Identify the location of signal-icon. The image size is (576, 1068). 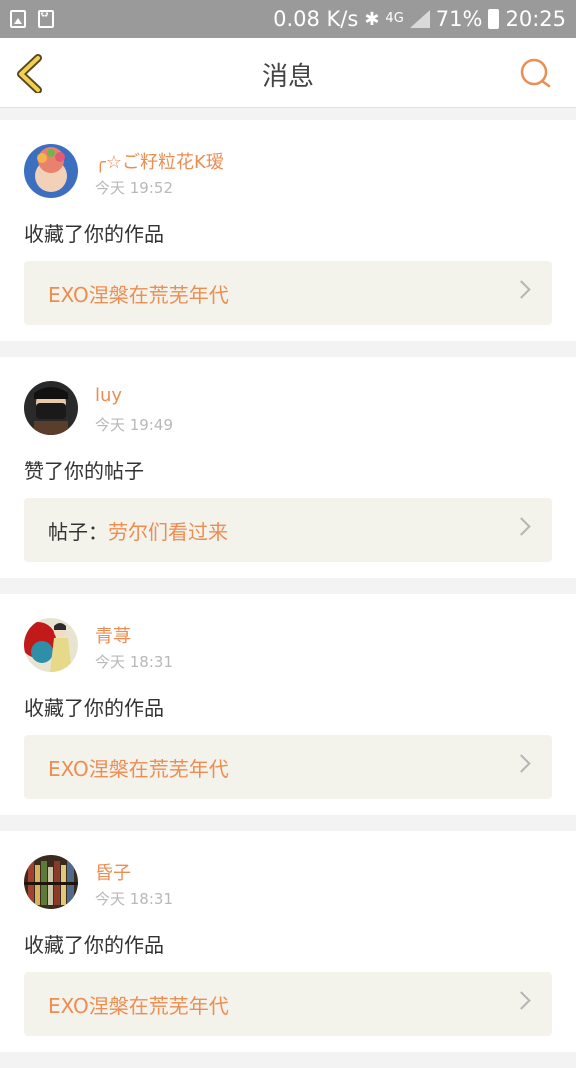
(419, 19).